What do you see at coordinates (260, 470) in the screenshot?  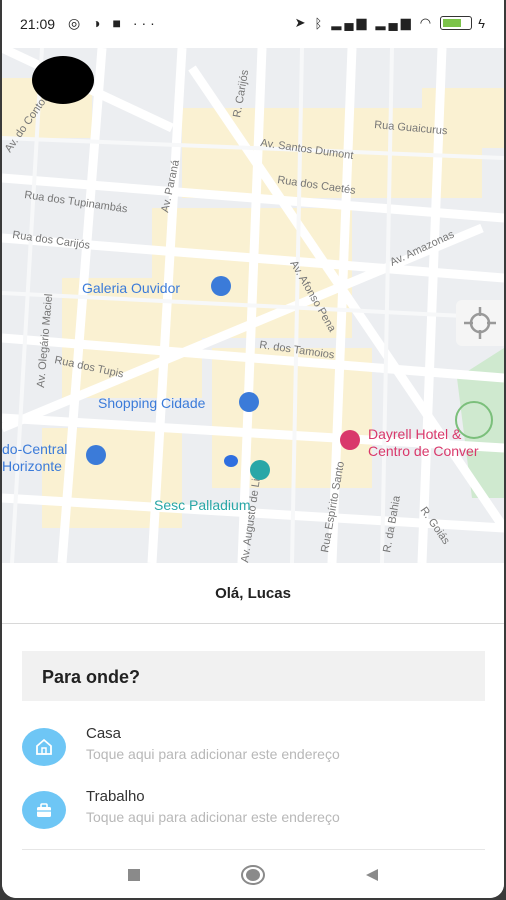 I see `venue-poi-icon` at bounding box center [260, 470].